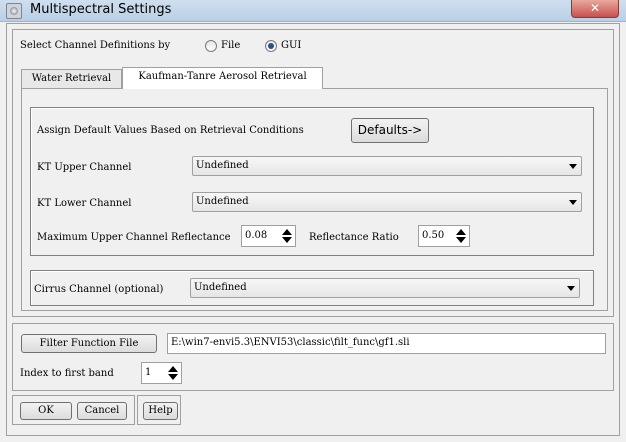 Image resolution: width=626 pixels, height=442 pixels. What do you see at coordinates (84, 203) in the screenshot?
I see `kt-lower-label: KT Lower Channel` at bounding box center [84, 203].